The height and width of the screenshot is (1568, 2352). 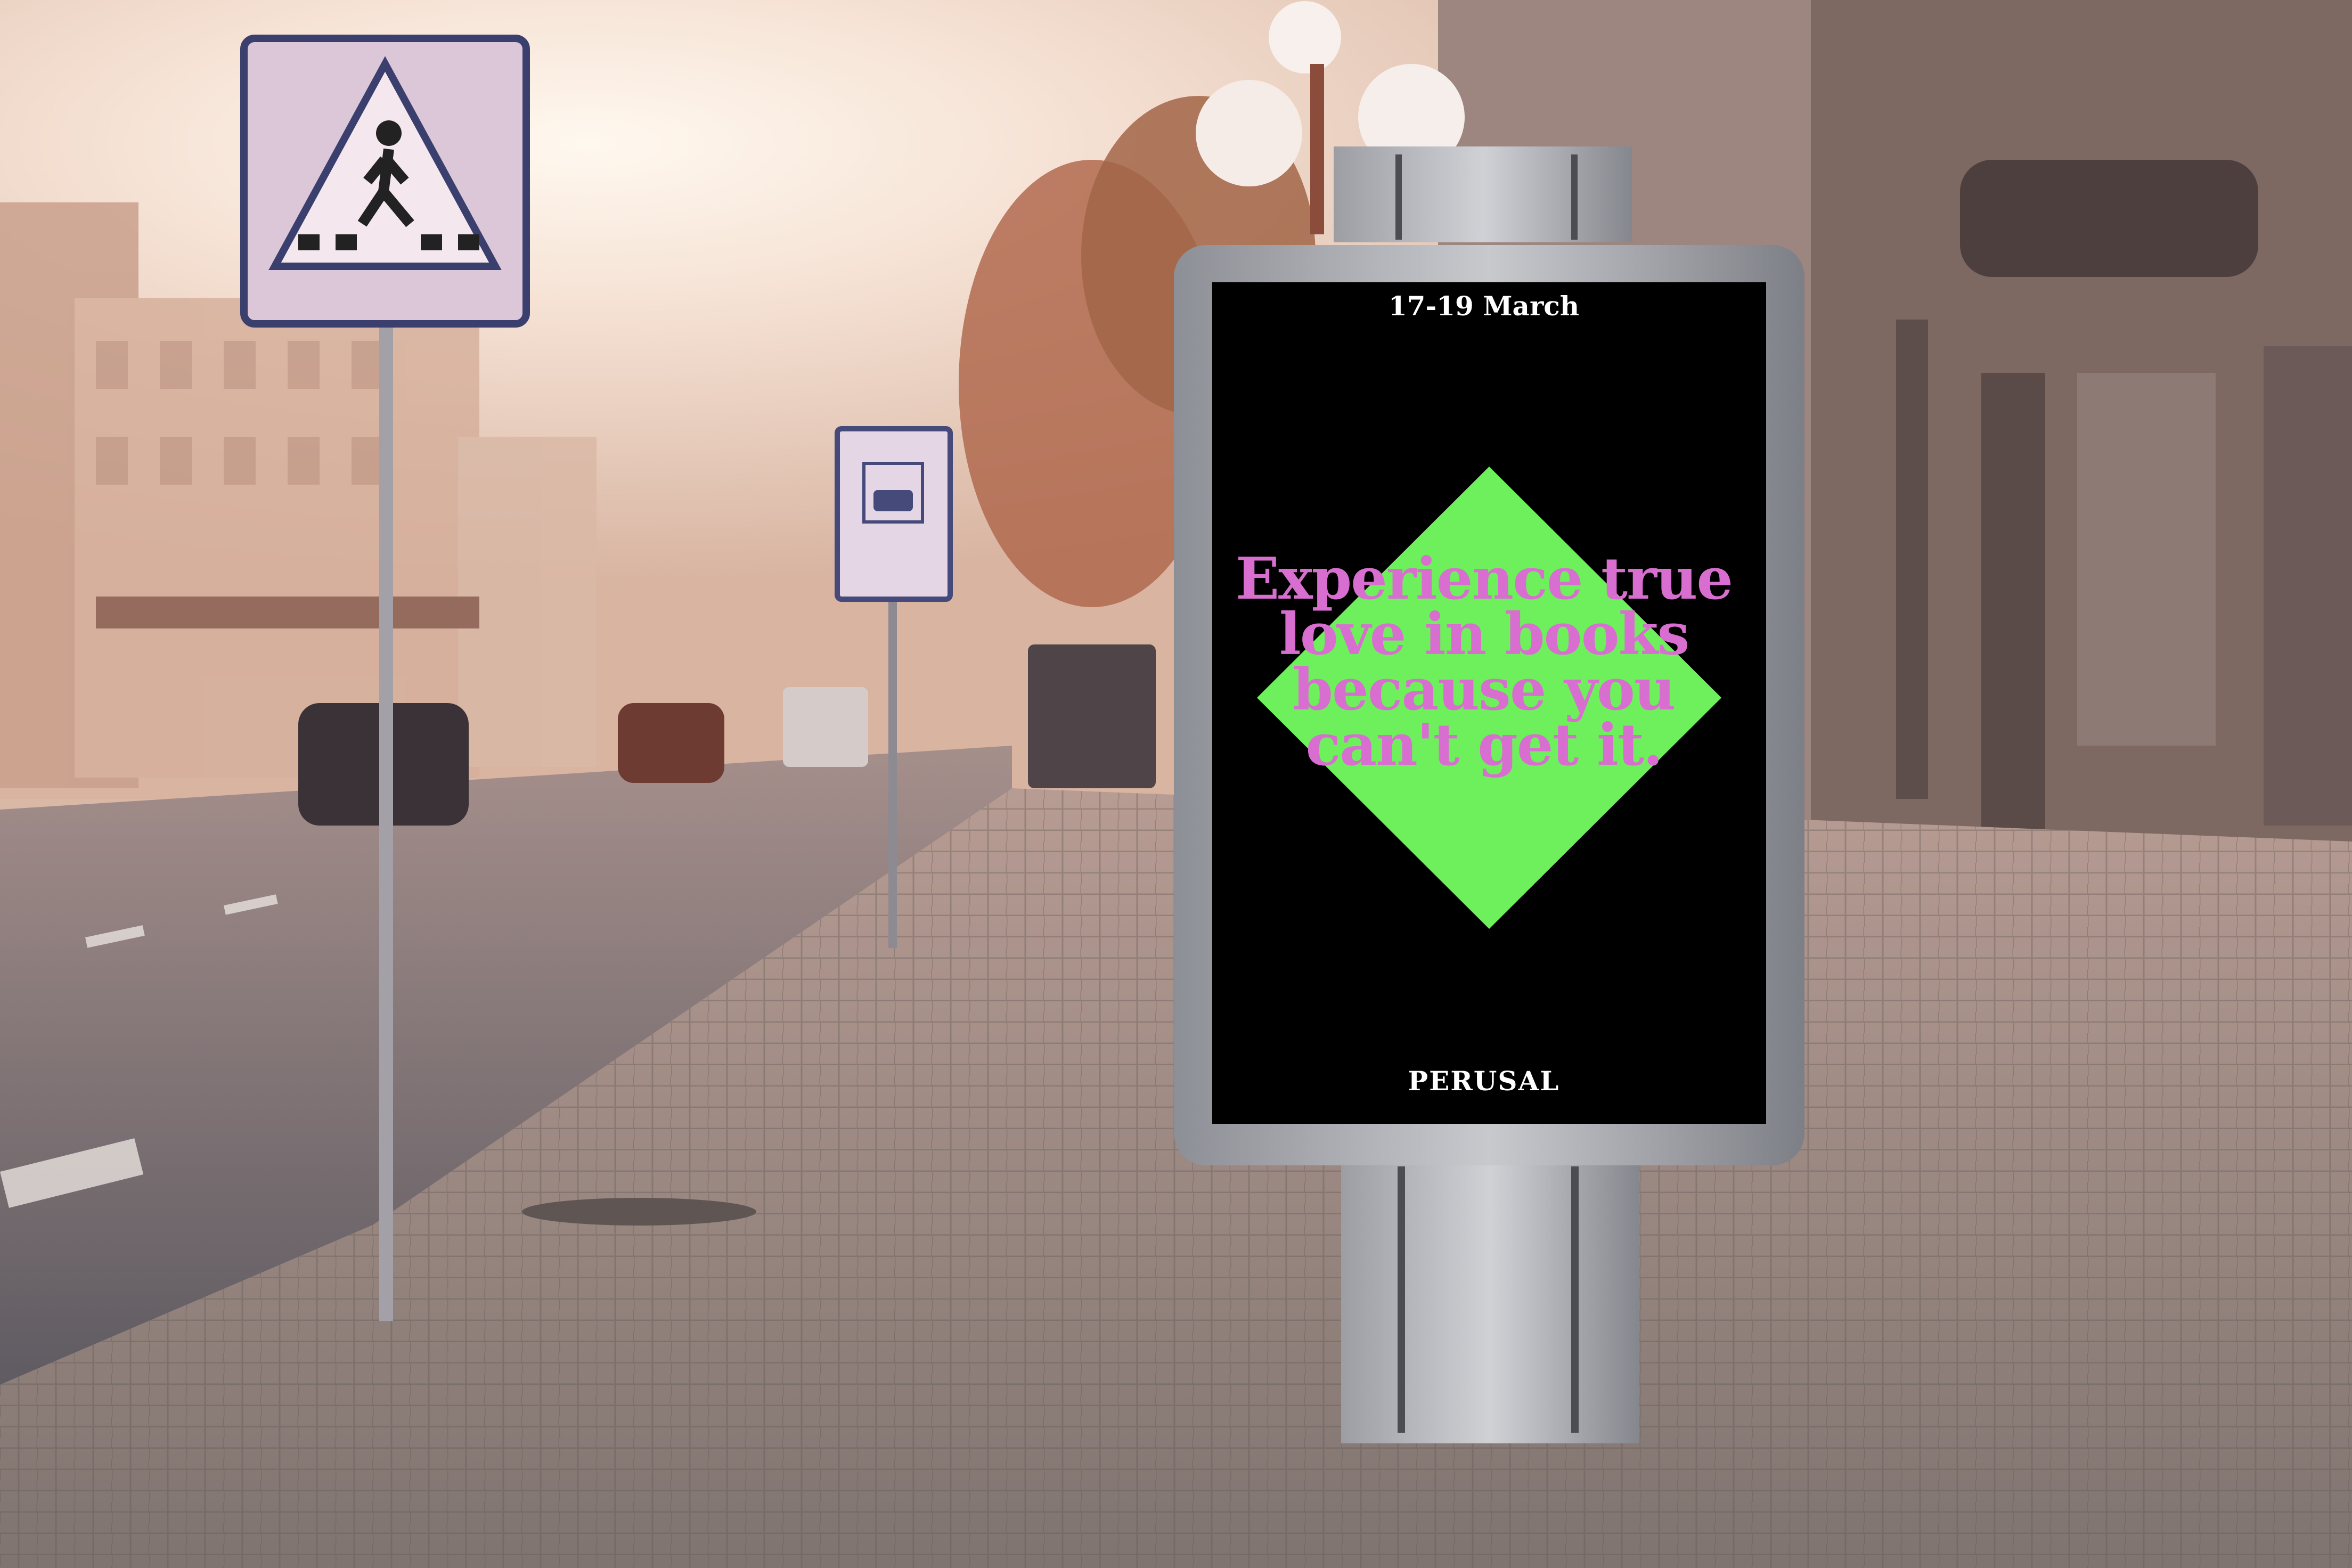 I want to click on poster-brand: PERUSAL, so click(x=1484, y=1081).